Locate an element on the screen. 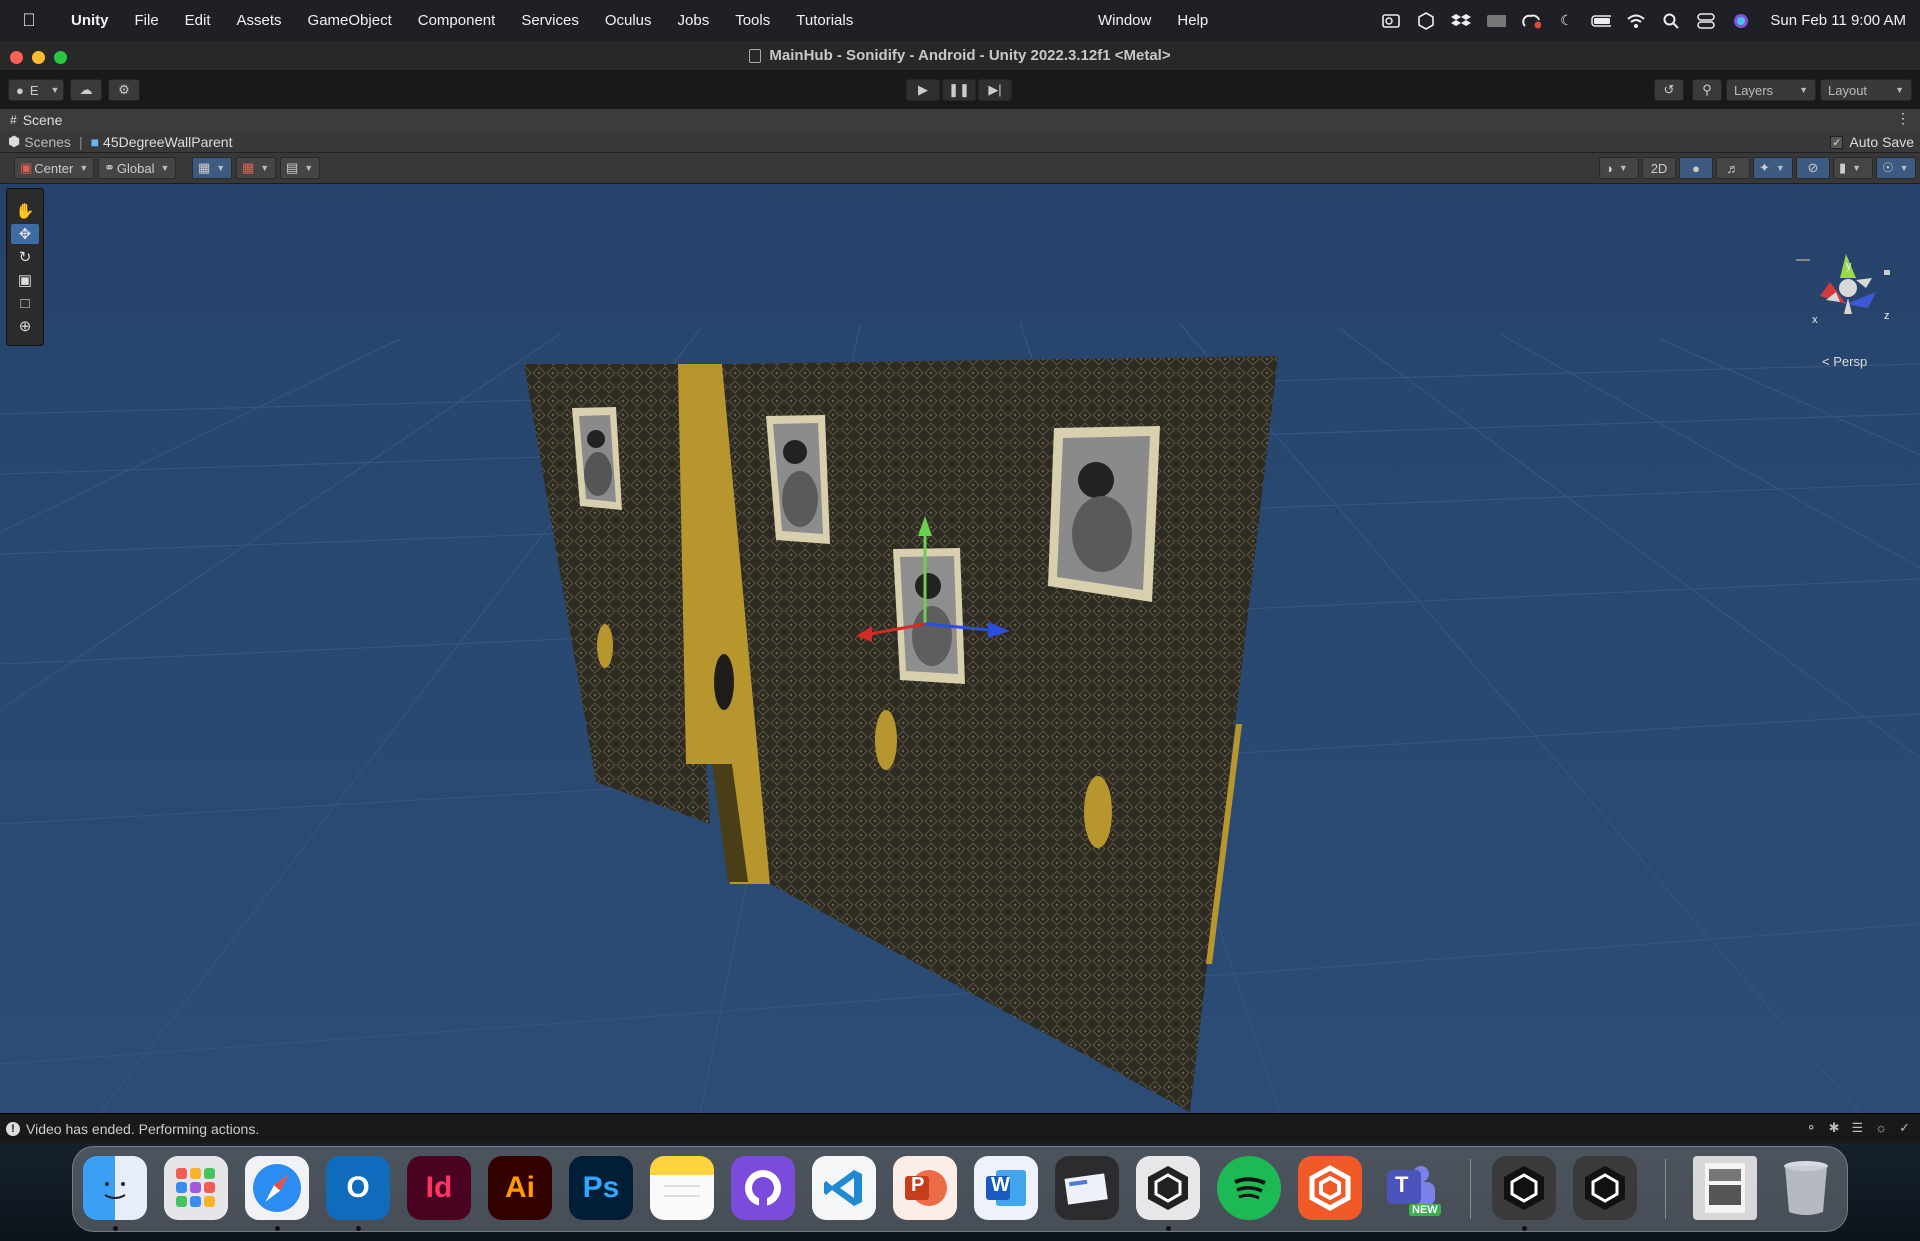  layers-dropdown: Layers ▼ is located at coordinates (1771, 90).